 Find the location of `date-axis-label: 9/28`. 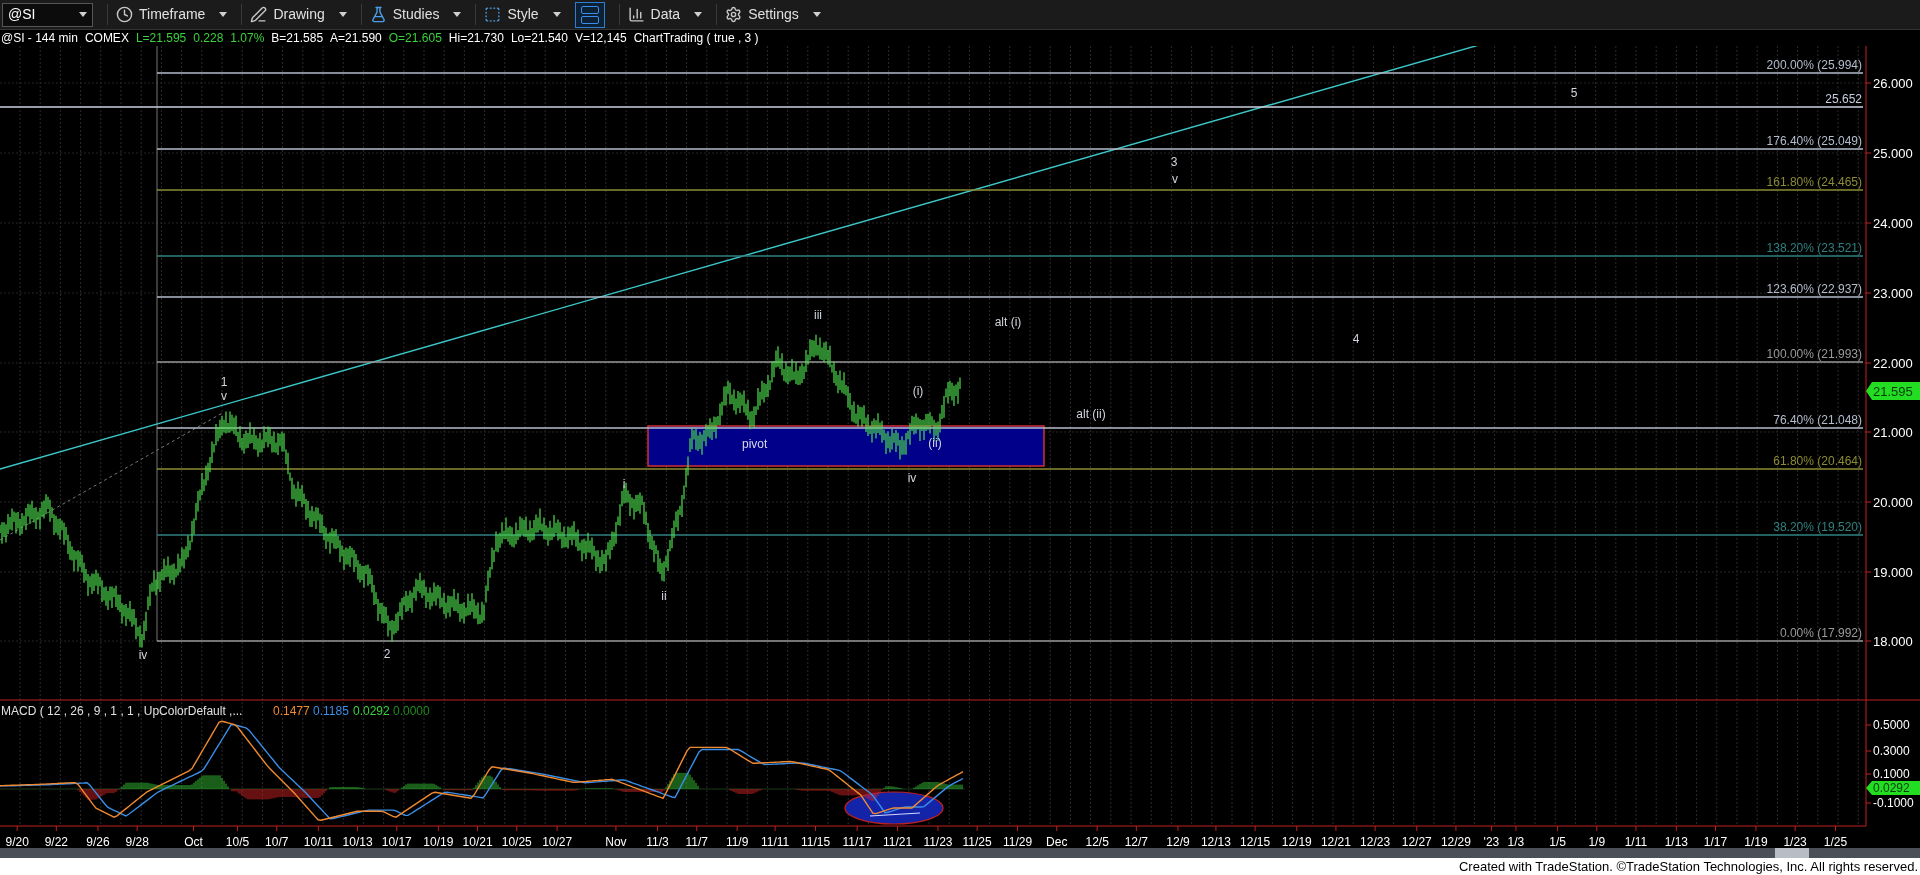

date-axis-label: 9/28 is located at coordinates (137, 841).